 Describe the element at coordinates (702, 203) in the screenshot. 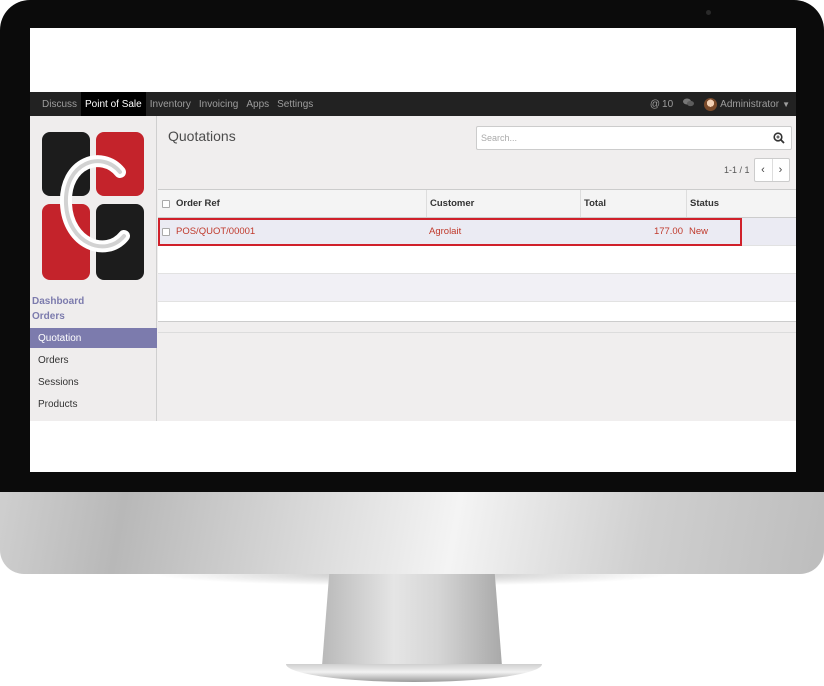

I see `column-status: Status` at that location.